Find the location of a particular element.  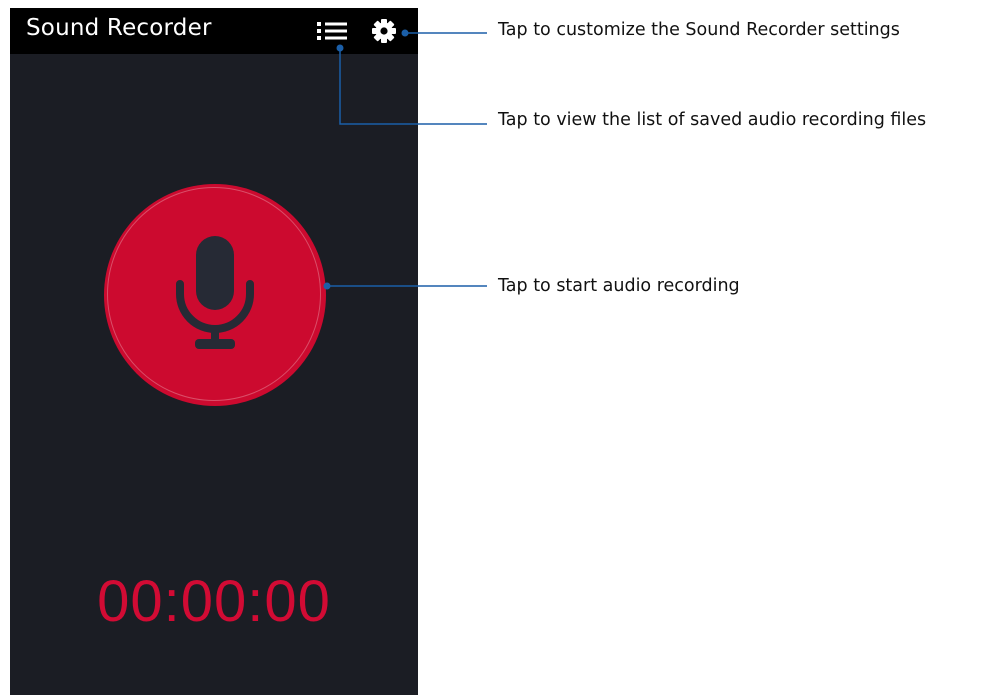

list-icon is located at coordinates (332, 31).